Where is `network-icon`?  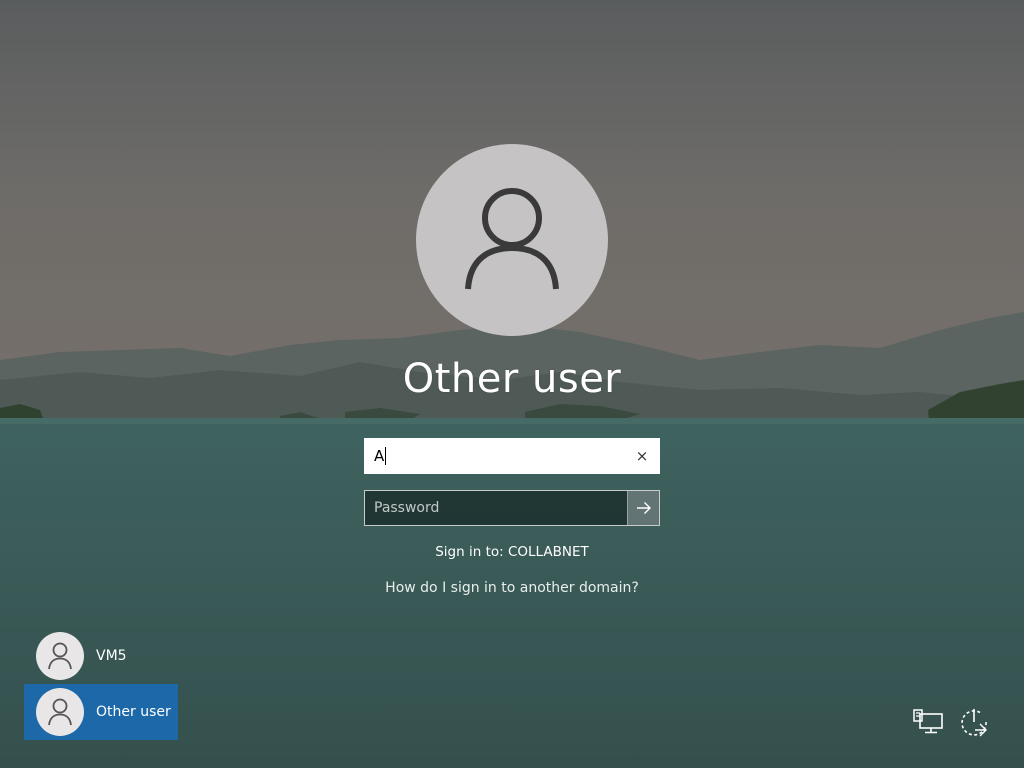
network-icon is located at coordinates (928, 721).